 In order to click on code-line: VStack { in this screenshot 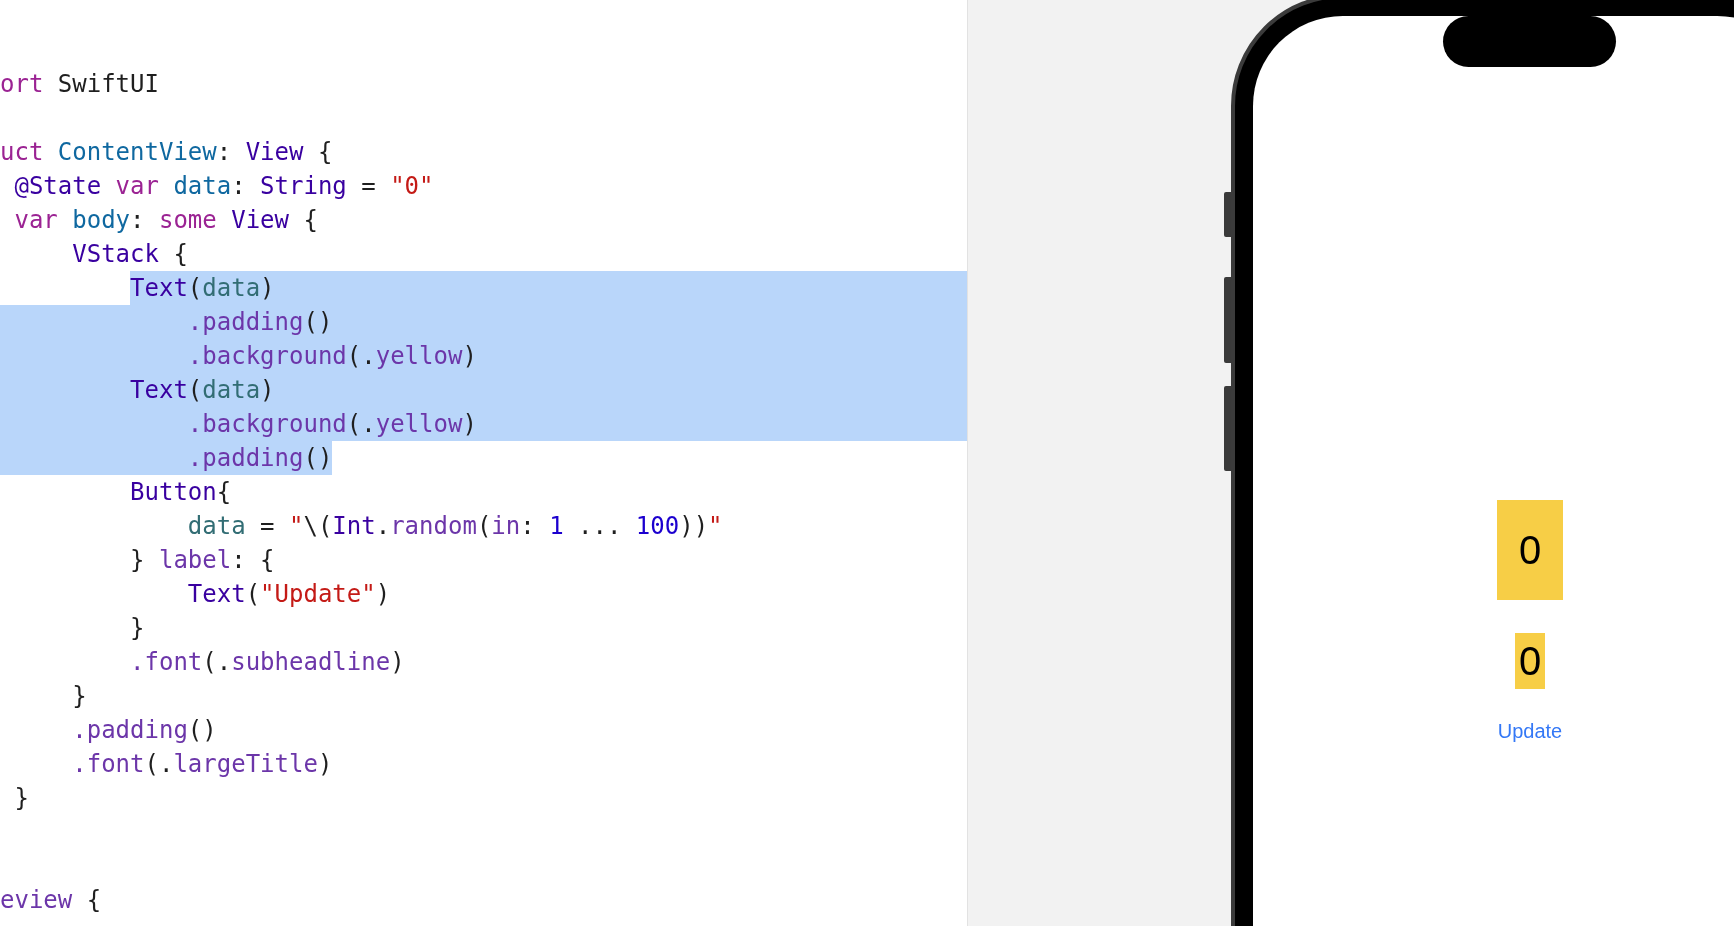, I will do `click(130, 254)`.